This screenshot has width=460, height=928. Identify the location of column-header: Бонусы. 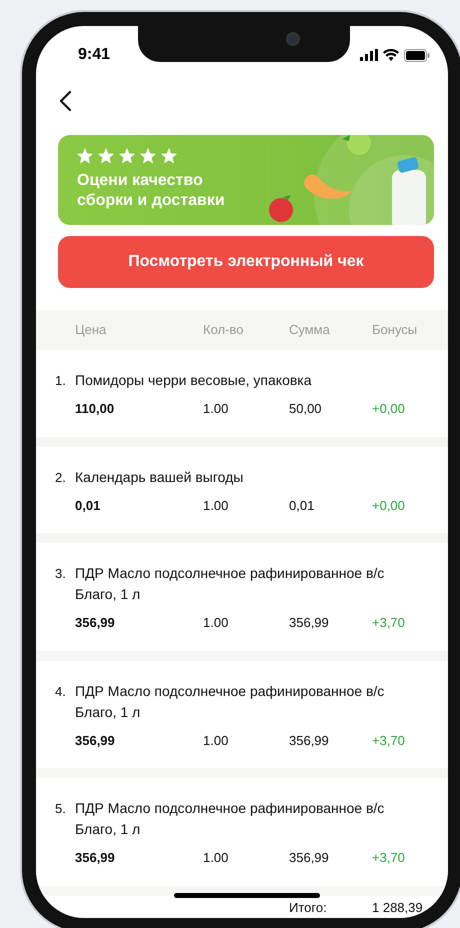
(395, 330).